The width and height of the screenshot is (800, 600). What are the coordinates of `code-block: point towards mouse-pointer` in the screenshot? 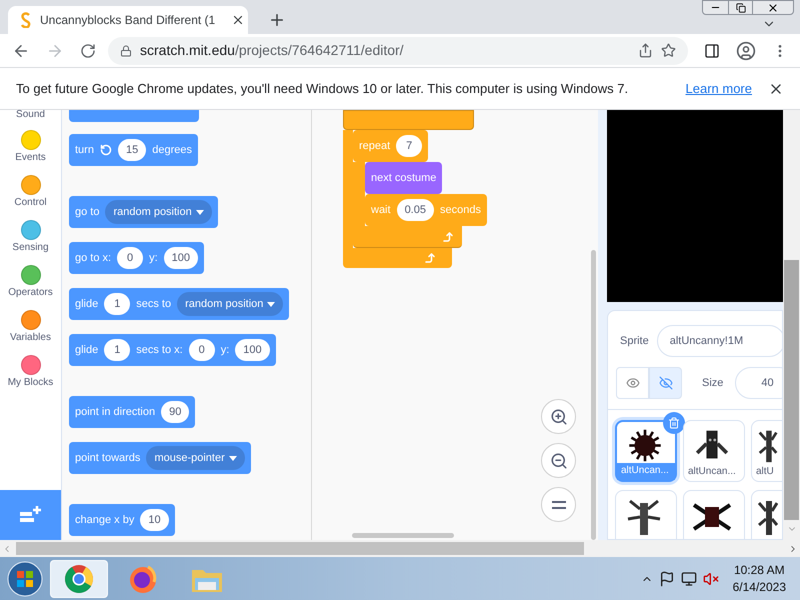 It's located at (160, 458).